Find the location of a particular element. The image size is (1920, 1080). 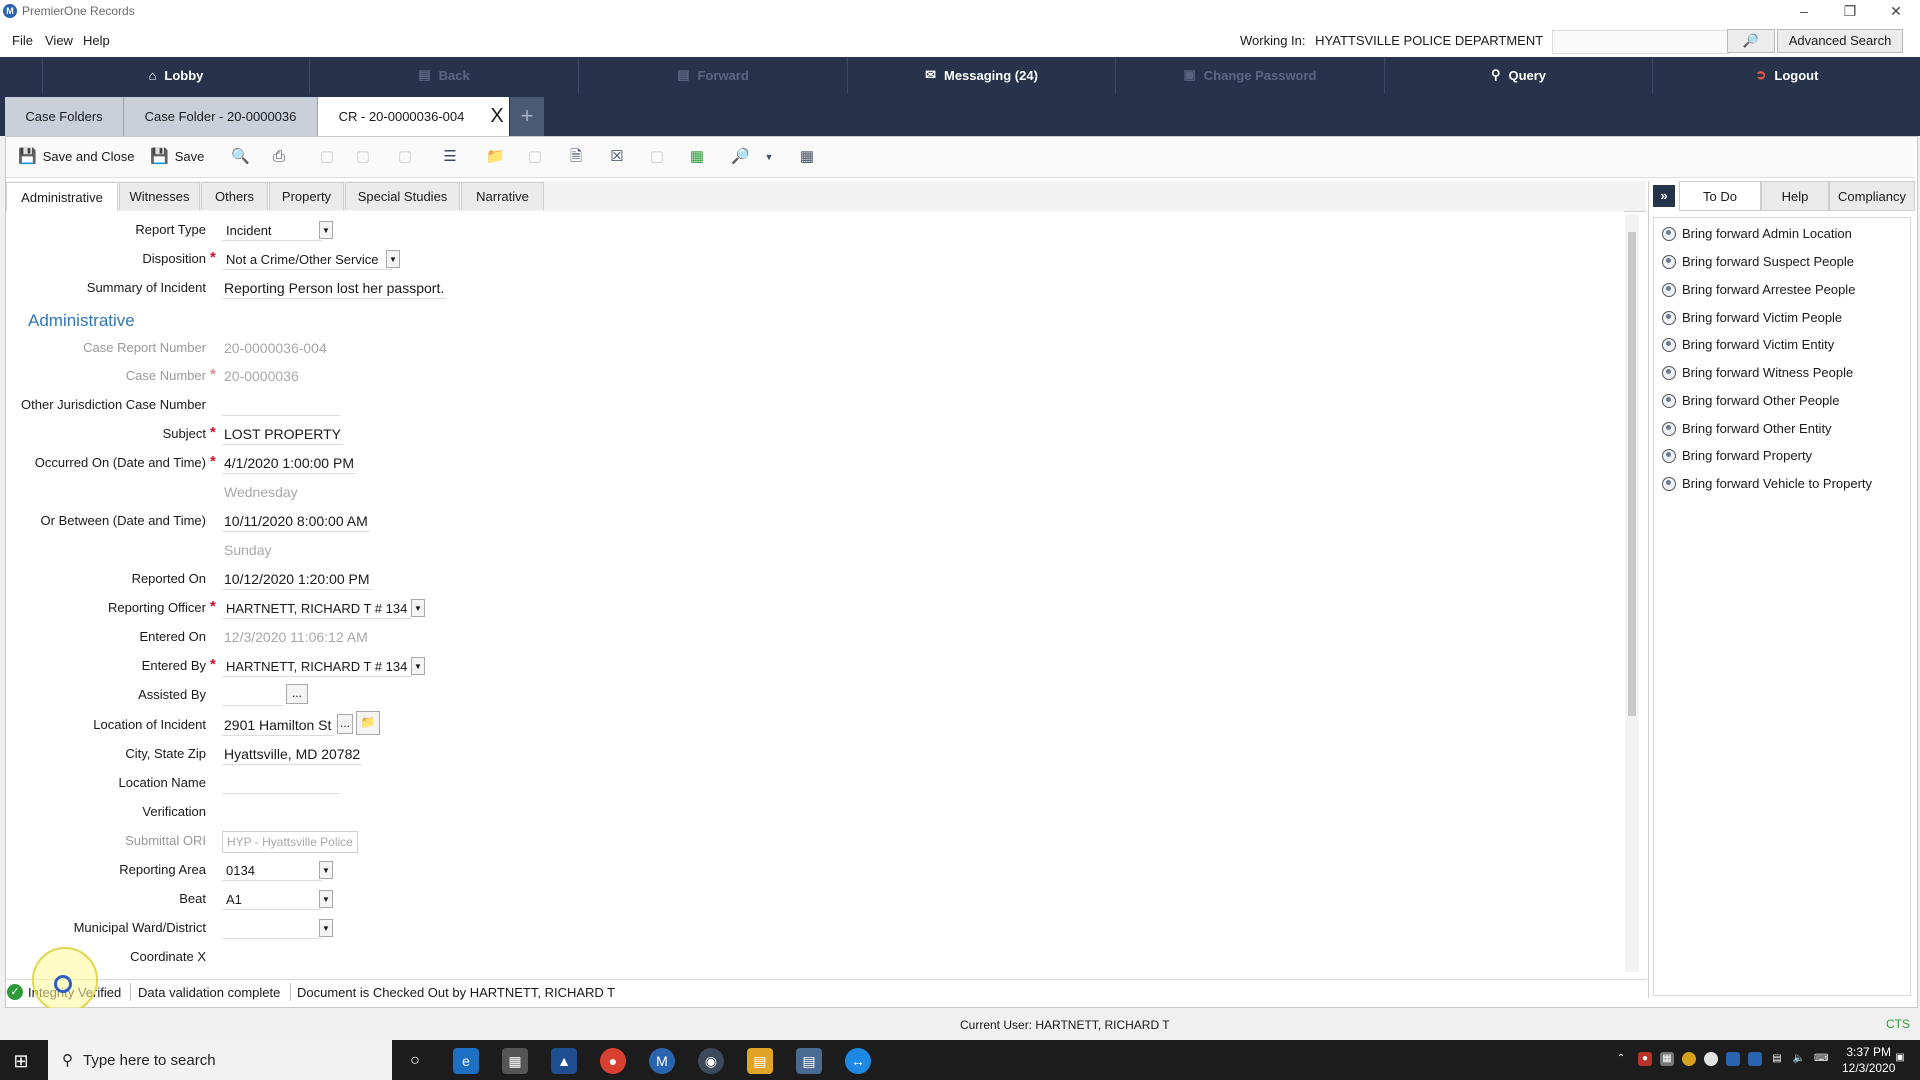

todo-item: Bring forward Witness People is located at coordinates (1757, 372).